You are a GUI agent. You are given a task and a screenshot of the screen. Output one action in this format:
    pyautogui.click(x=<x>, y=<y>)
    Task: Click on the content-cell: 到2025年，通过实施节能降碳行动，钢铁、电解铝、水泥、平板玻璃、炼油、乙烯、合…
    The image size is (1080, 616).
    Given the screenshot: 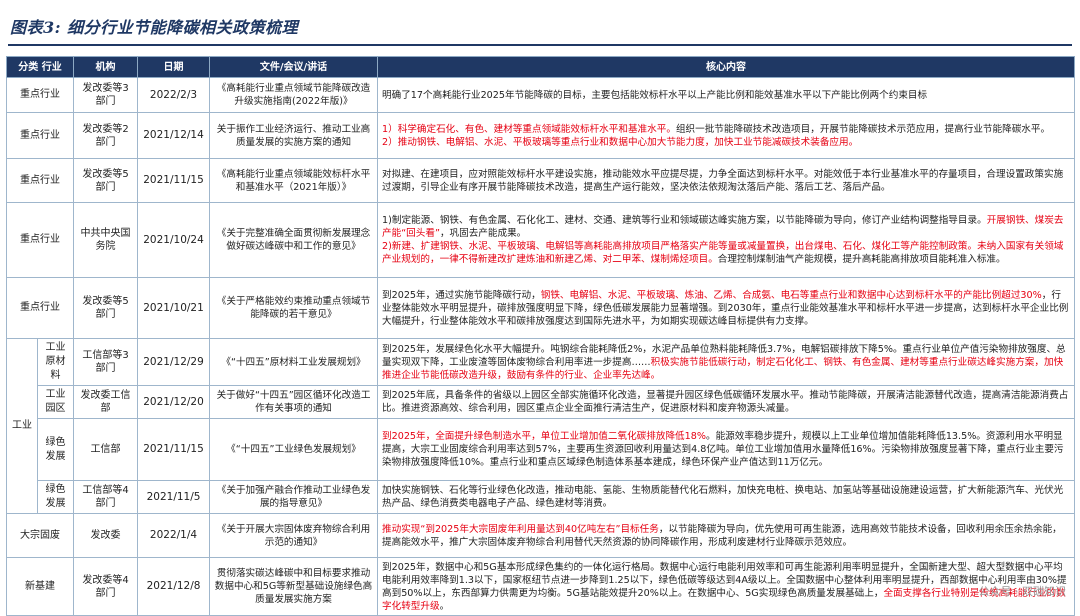 What is the action you would take?
    pyautogui.click(x=726, y=308)
    